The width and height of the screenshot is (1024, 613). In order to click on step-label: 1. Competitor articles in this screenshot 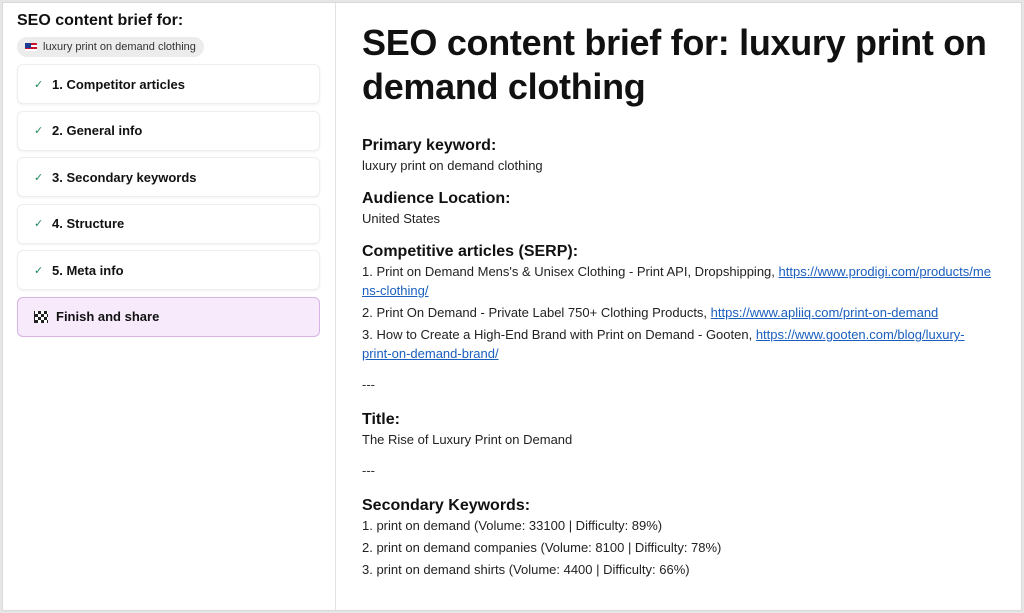, I will do `click(118, 84)`.